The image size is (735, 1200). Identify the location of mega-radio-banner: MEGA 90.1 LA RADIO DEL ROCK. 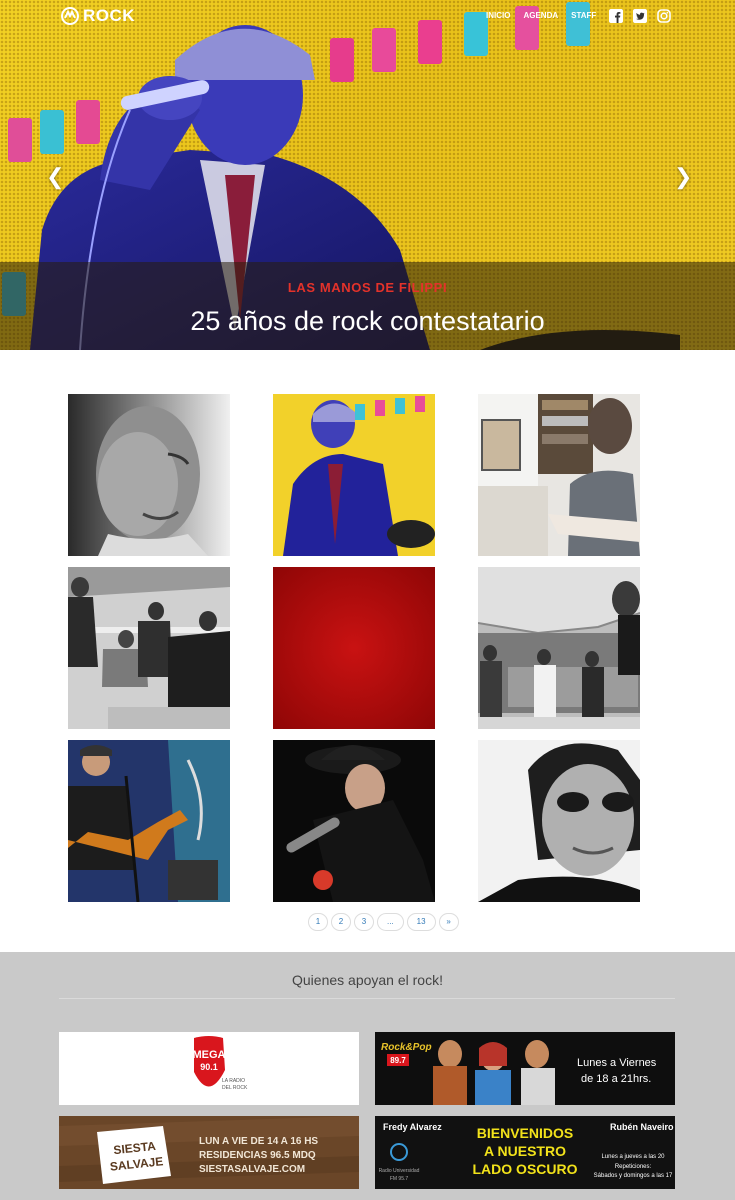
(209, 1068).